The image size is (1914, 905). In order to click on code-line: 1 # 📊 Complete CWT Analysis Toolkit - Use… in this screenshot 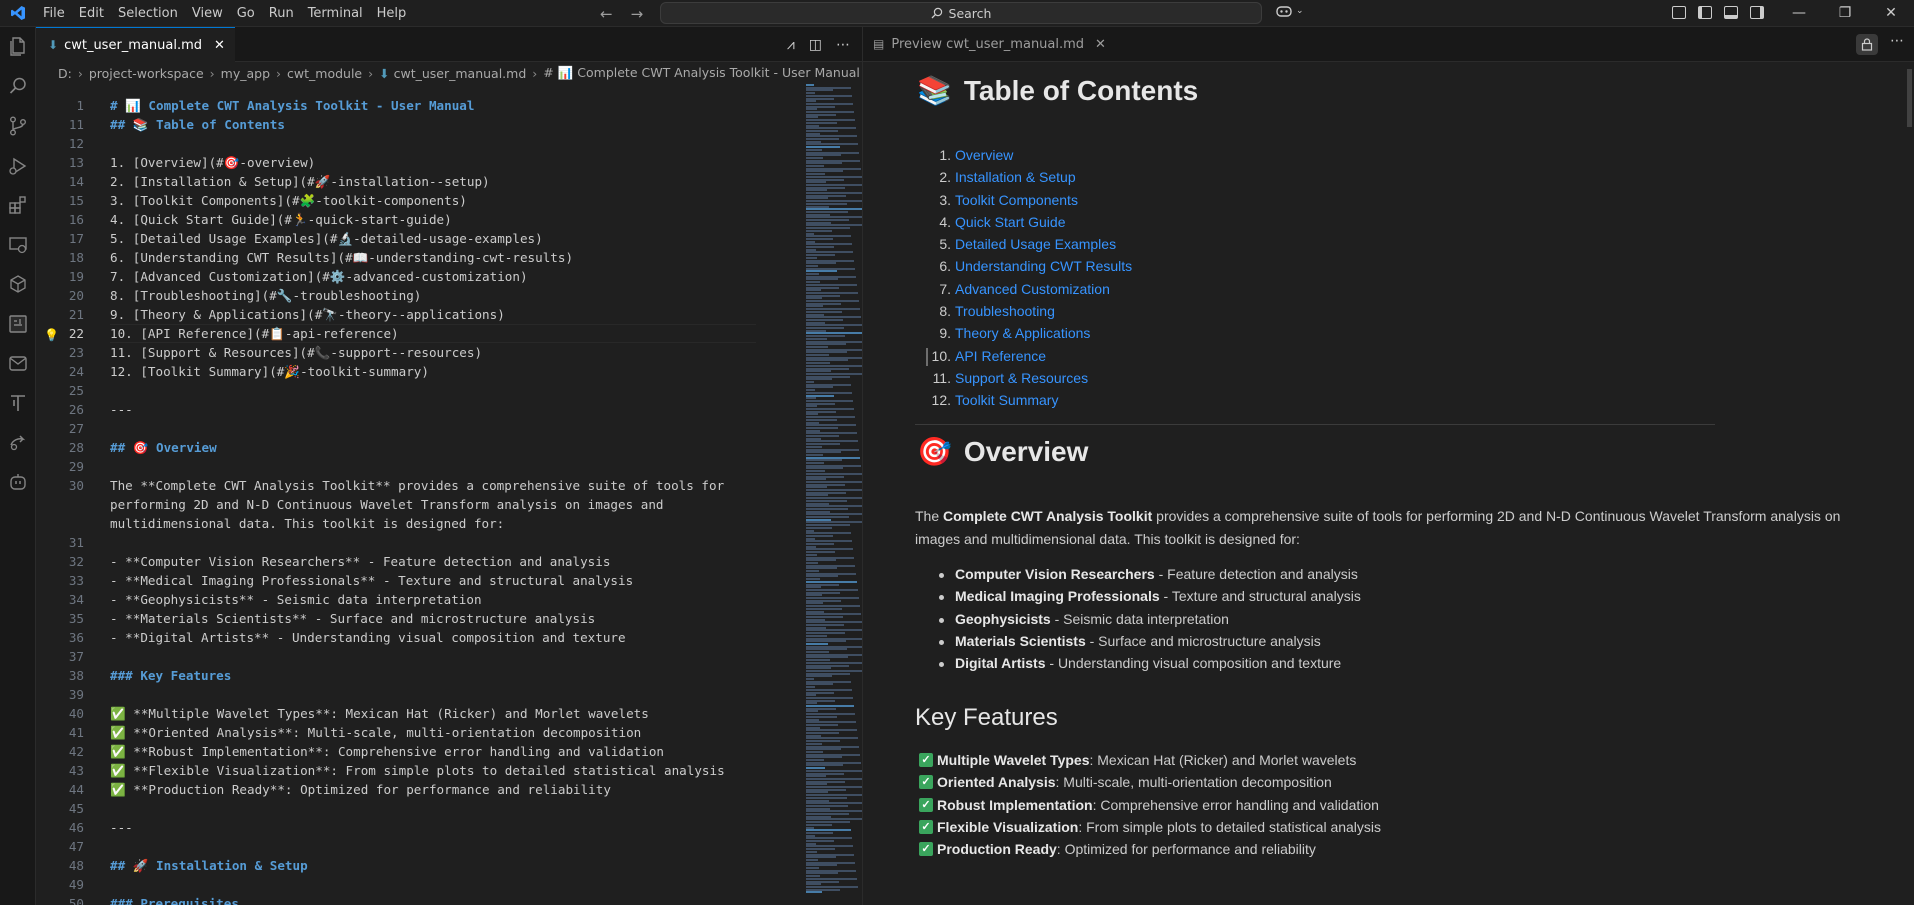, I will do `click(396, 105)`.